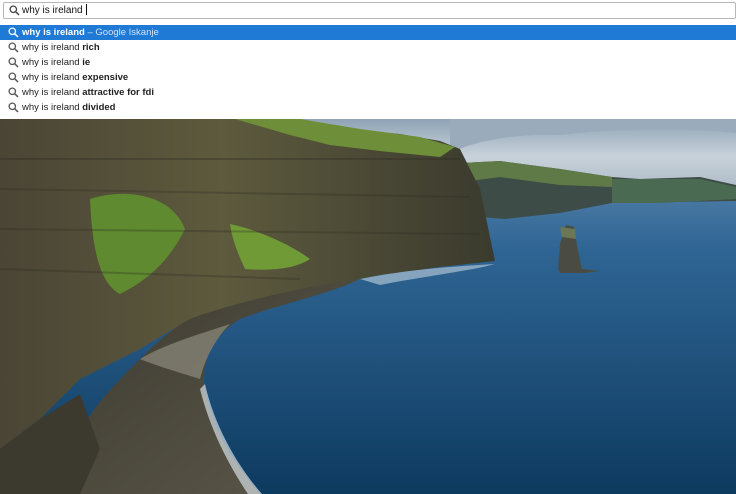  Describe the element at coordinates (368, 32) in the screenshot. I see `suggestion-search-google: why is ireland – Google Iskanje` at that location.